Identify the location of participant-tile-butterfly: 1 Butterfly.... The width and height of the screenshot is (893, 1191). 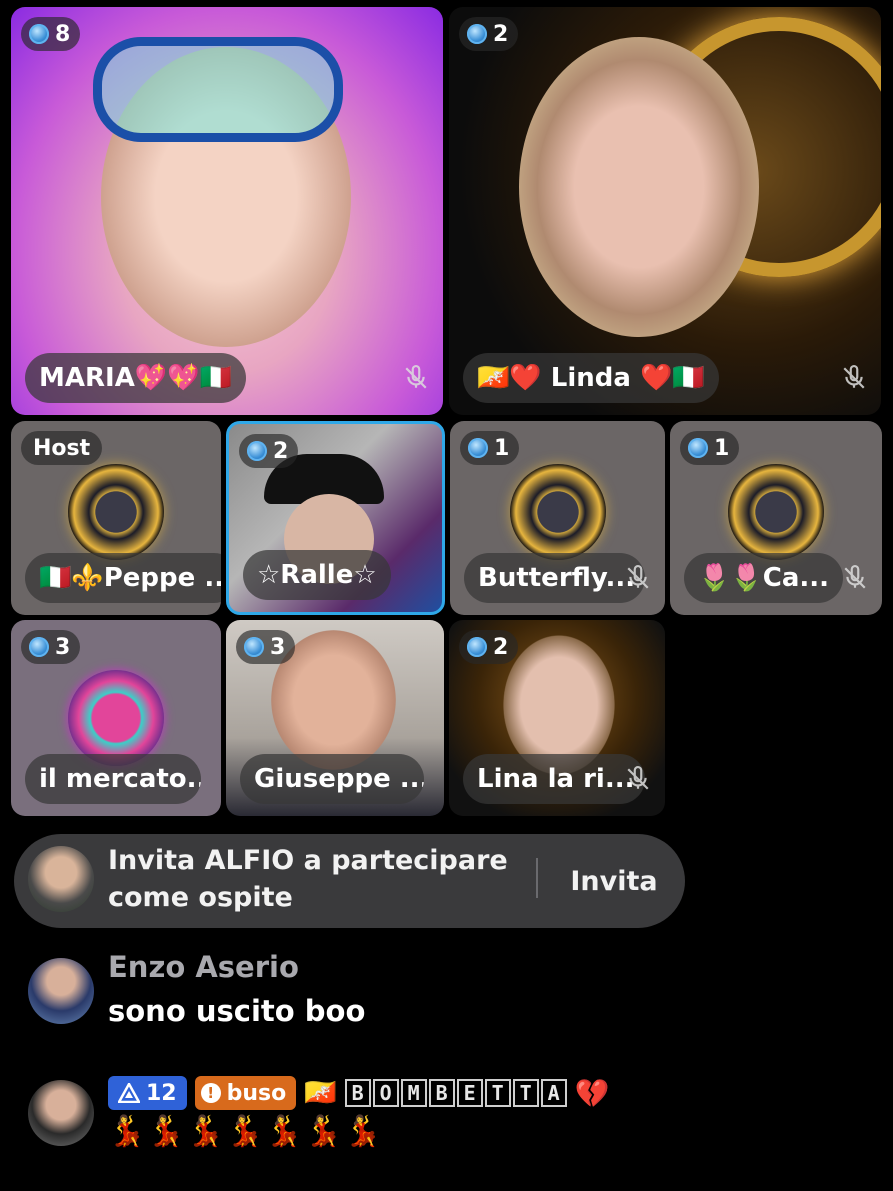
(557, 518).